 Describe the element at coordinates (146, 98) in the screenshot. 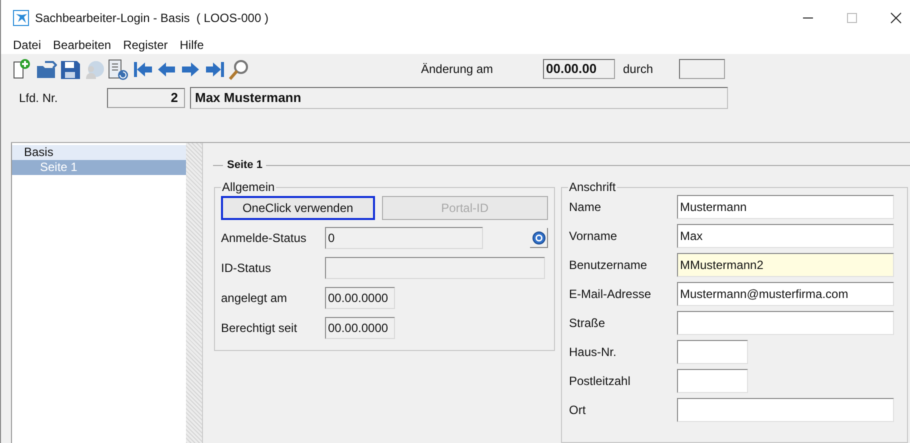

I see `record-number-field: 2` at that location.